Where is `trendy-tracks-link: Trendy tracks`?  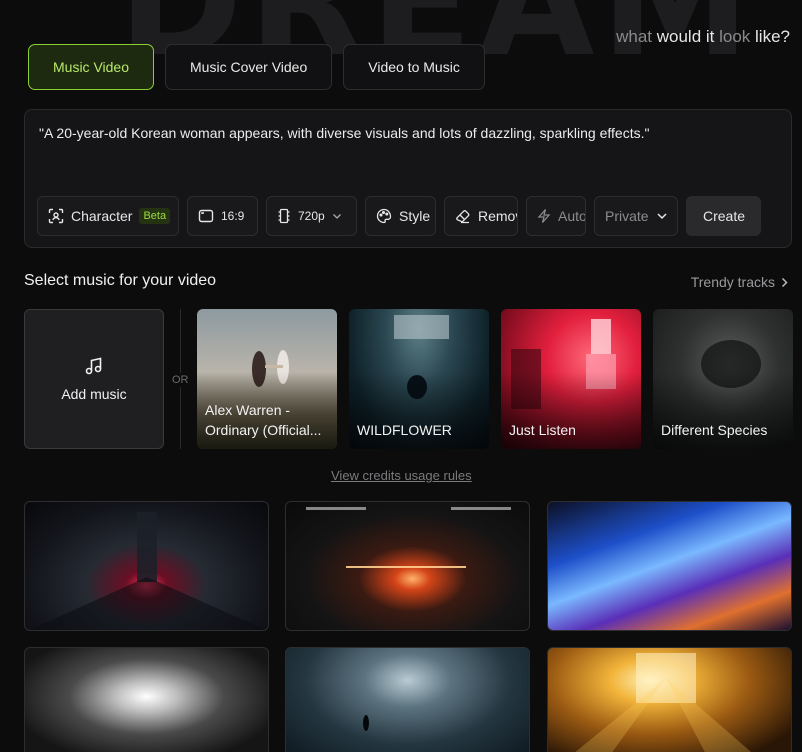
trendy-tracks-link: Trendy tracks is located at coordinates (739, 282).